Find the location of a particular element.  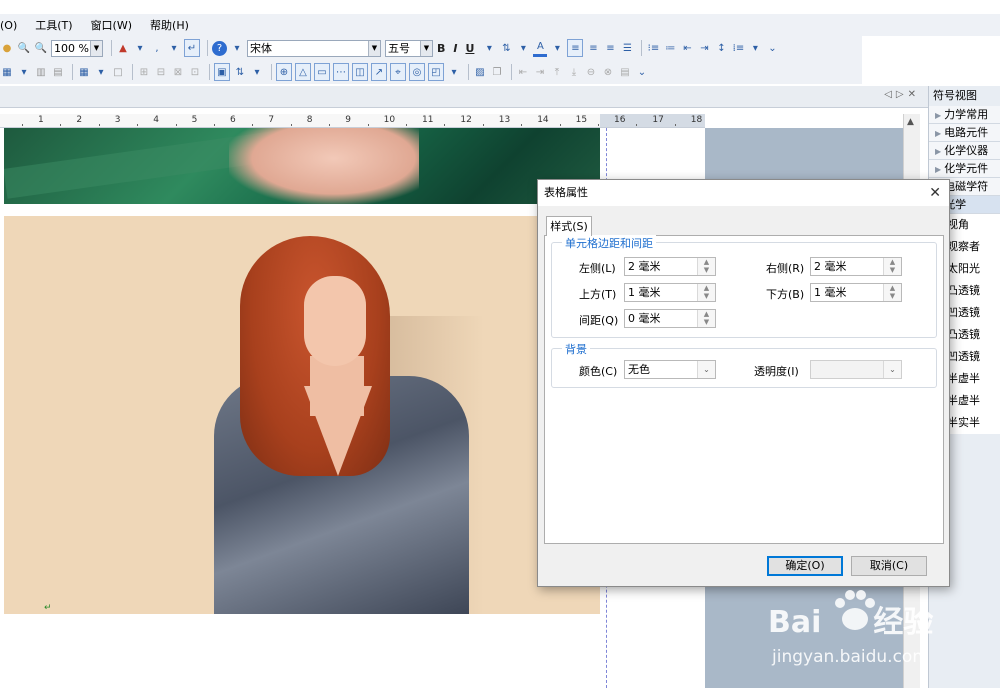

help-icon: ? is located at coordinates (219, 48).